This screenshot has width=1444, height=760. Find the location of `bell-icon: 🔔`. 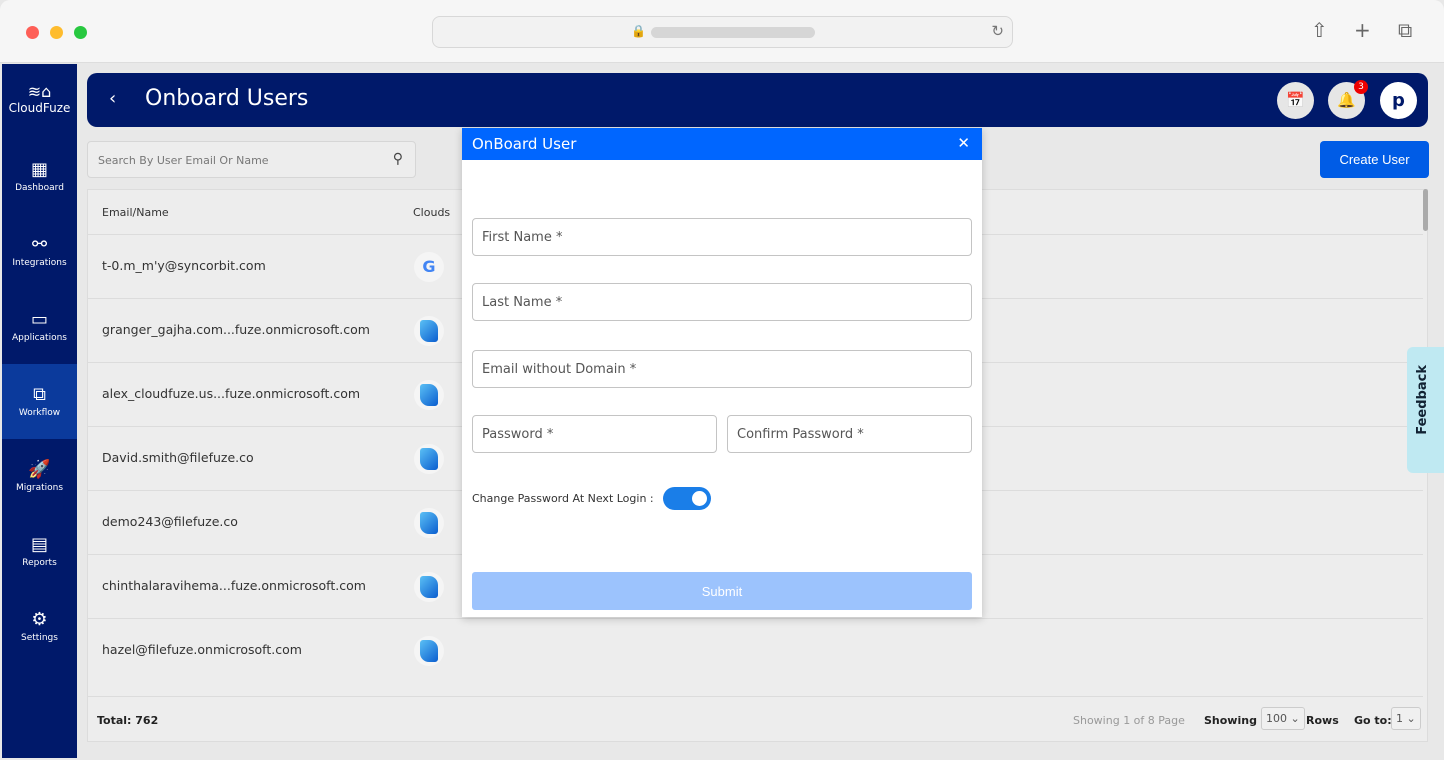

bell-icon: 🔔 is located at coordinates (1346, 100).